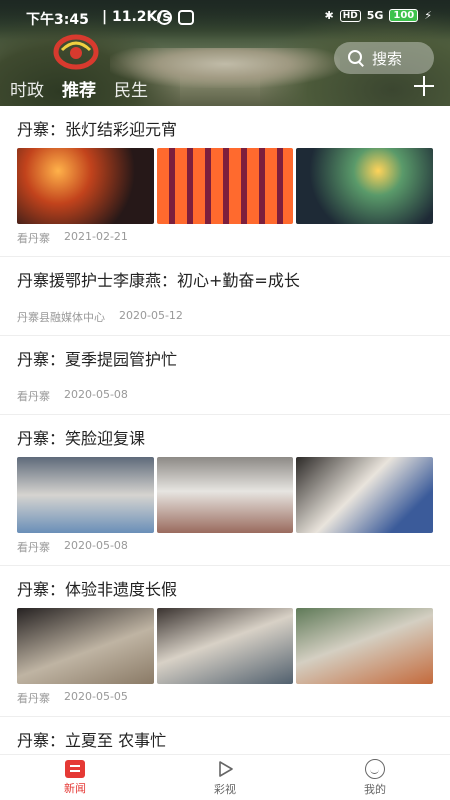 The width and height of the screenshot is (450, 800). What do you see at coordinates (57, 20) in the screenshot?
I see `status-time: 下午3:45` at bounding box center [57, 20].